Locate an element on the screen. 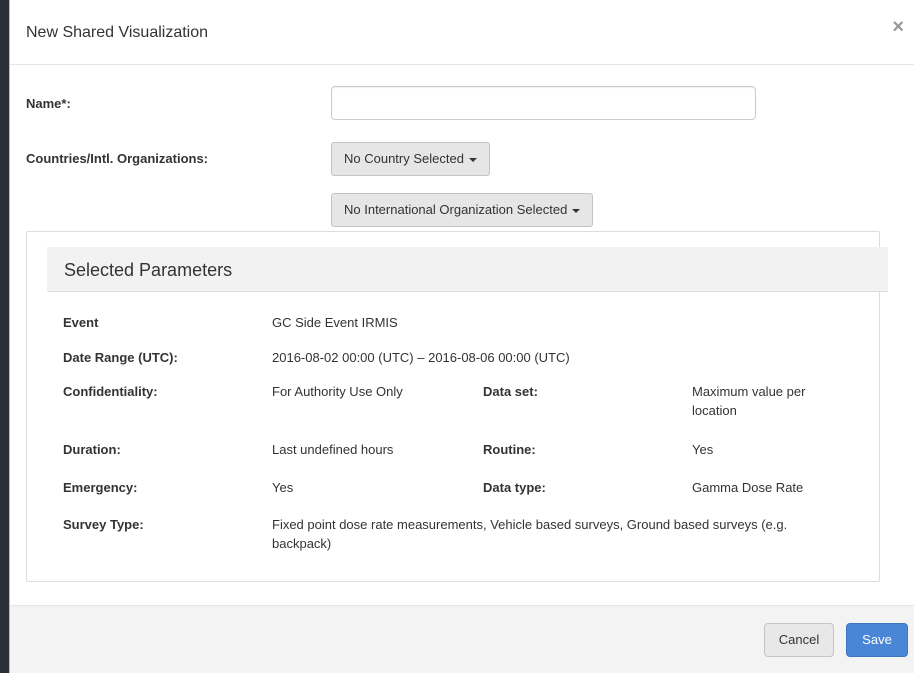  close-icon: × is located at coordinates (898, 27).